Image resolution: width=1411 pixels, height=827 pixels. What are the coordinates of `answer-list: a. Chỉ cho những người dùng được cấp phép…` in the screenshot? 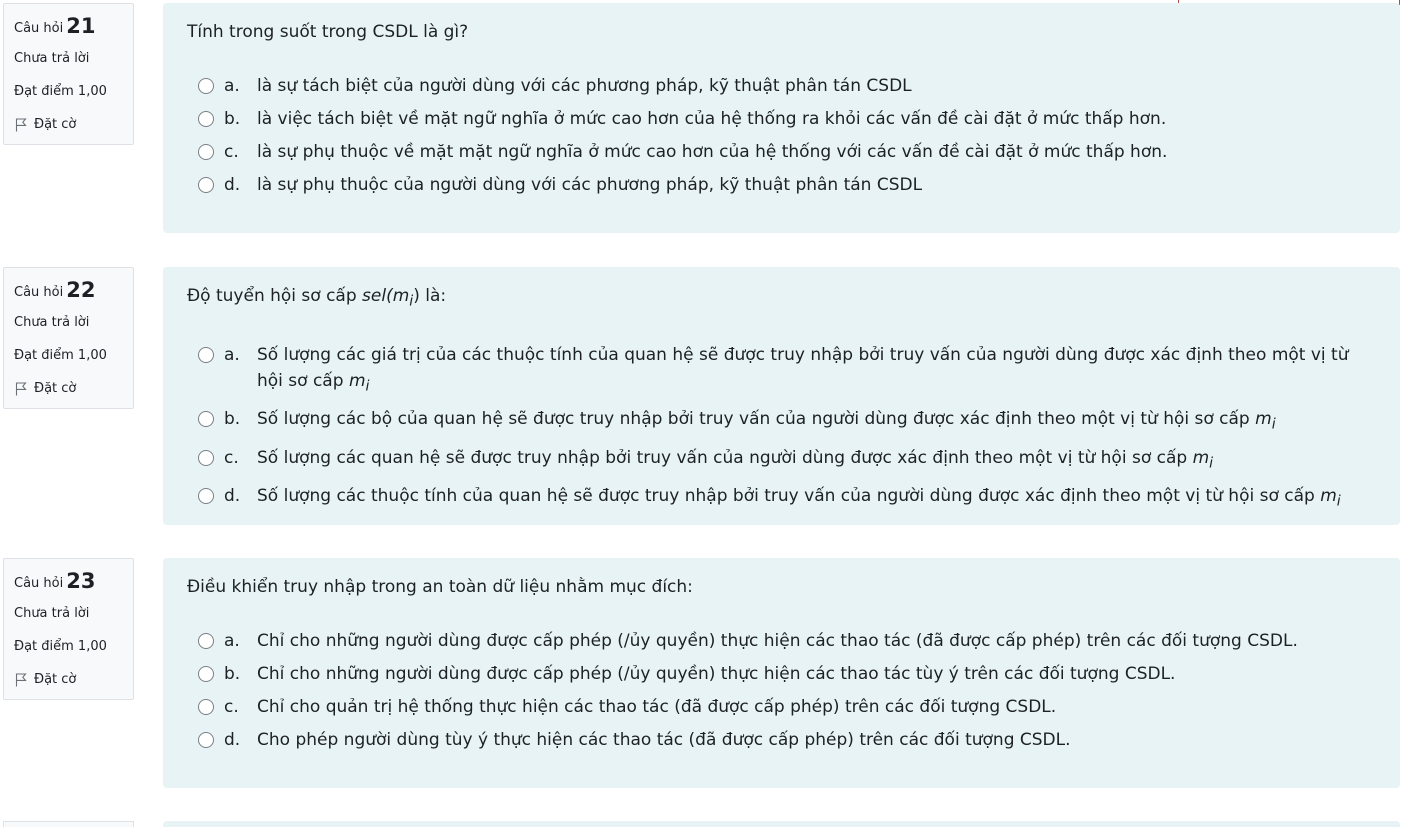 It's located at (781, 690).